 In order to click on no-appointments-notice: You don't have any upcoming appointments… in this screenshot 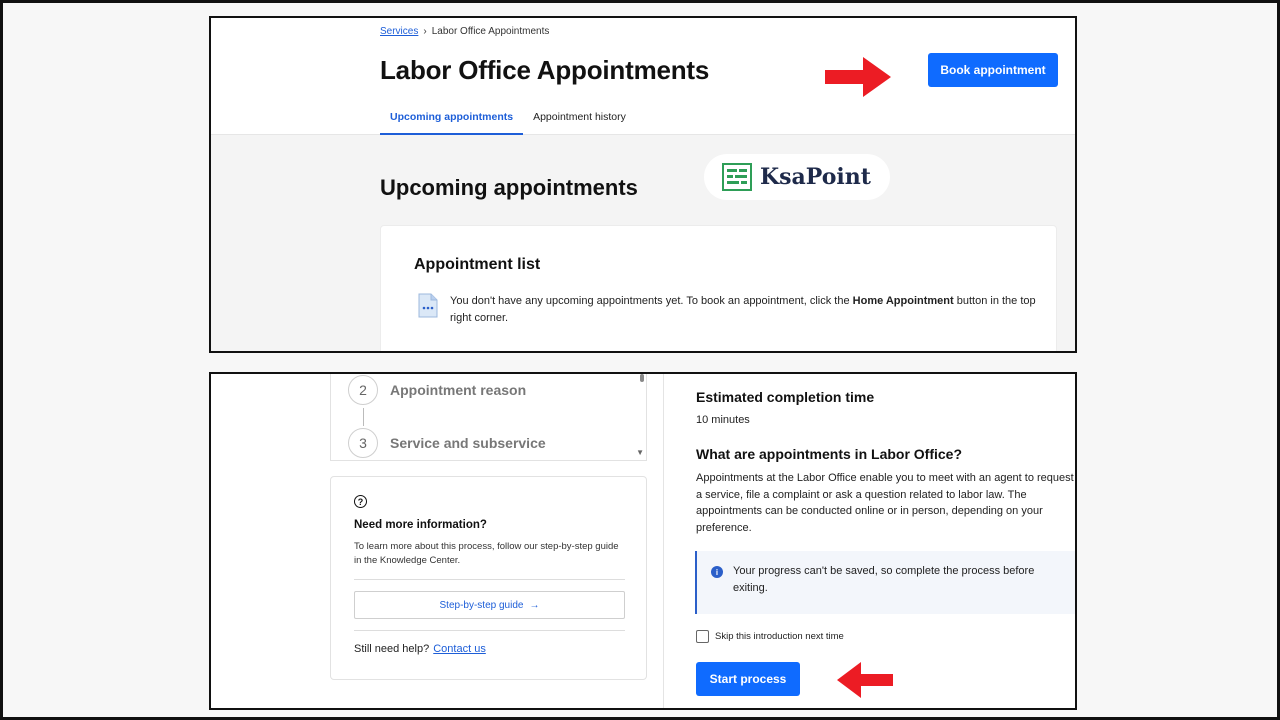, I will do `click(745, 310)`.